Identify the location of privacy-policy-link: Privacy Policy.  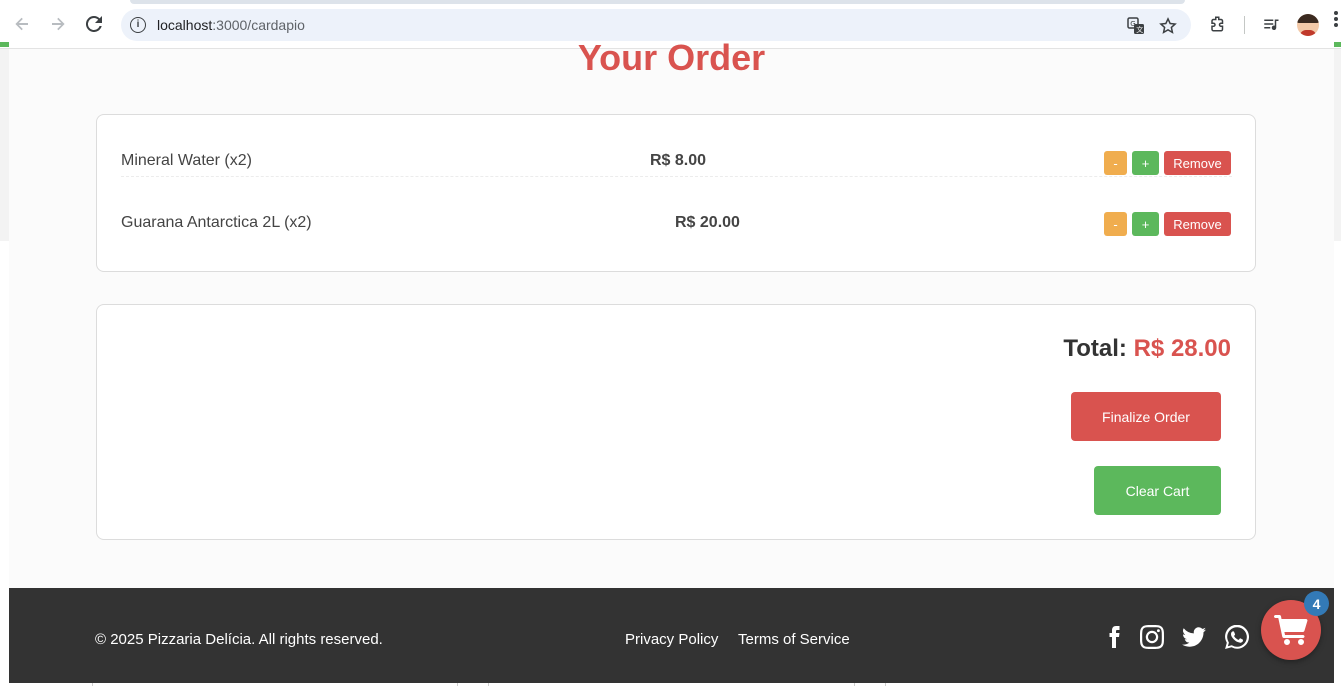
(671, 639).